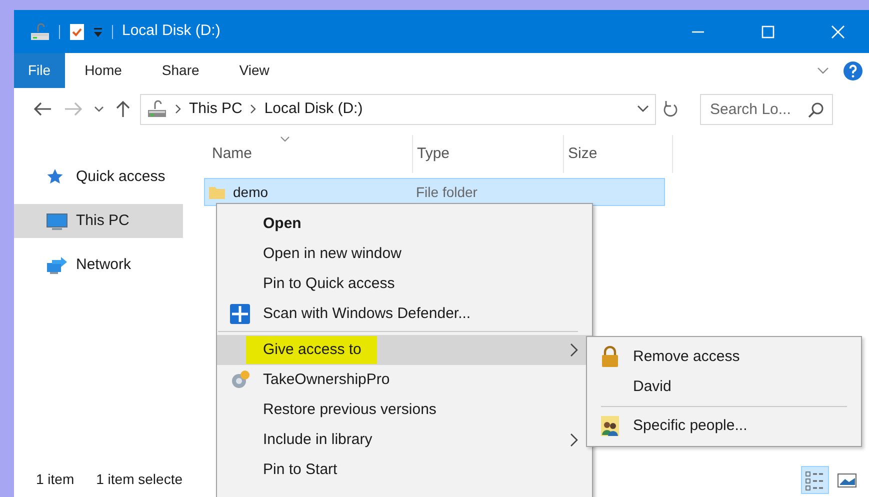  What do you see at coordinates (250, 192) in the screenshot?
I see `file-name: demo` at bounding box center [250, 192].